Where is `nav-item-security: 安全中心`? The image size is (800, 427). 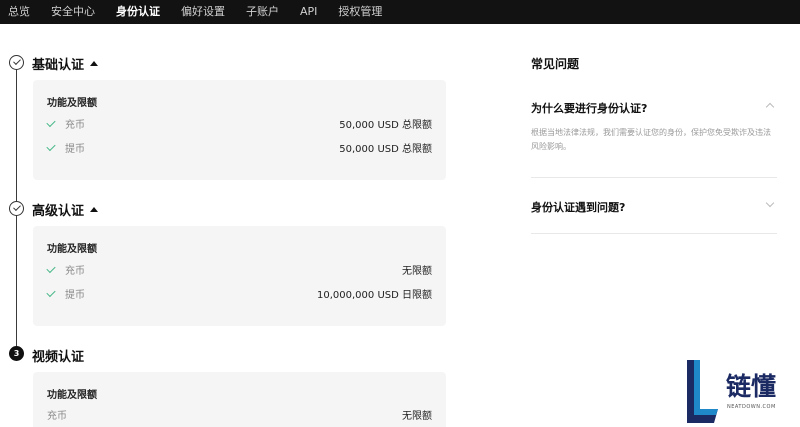 nav-item-security: 安全中心 is located at coordinates (73, 12).